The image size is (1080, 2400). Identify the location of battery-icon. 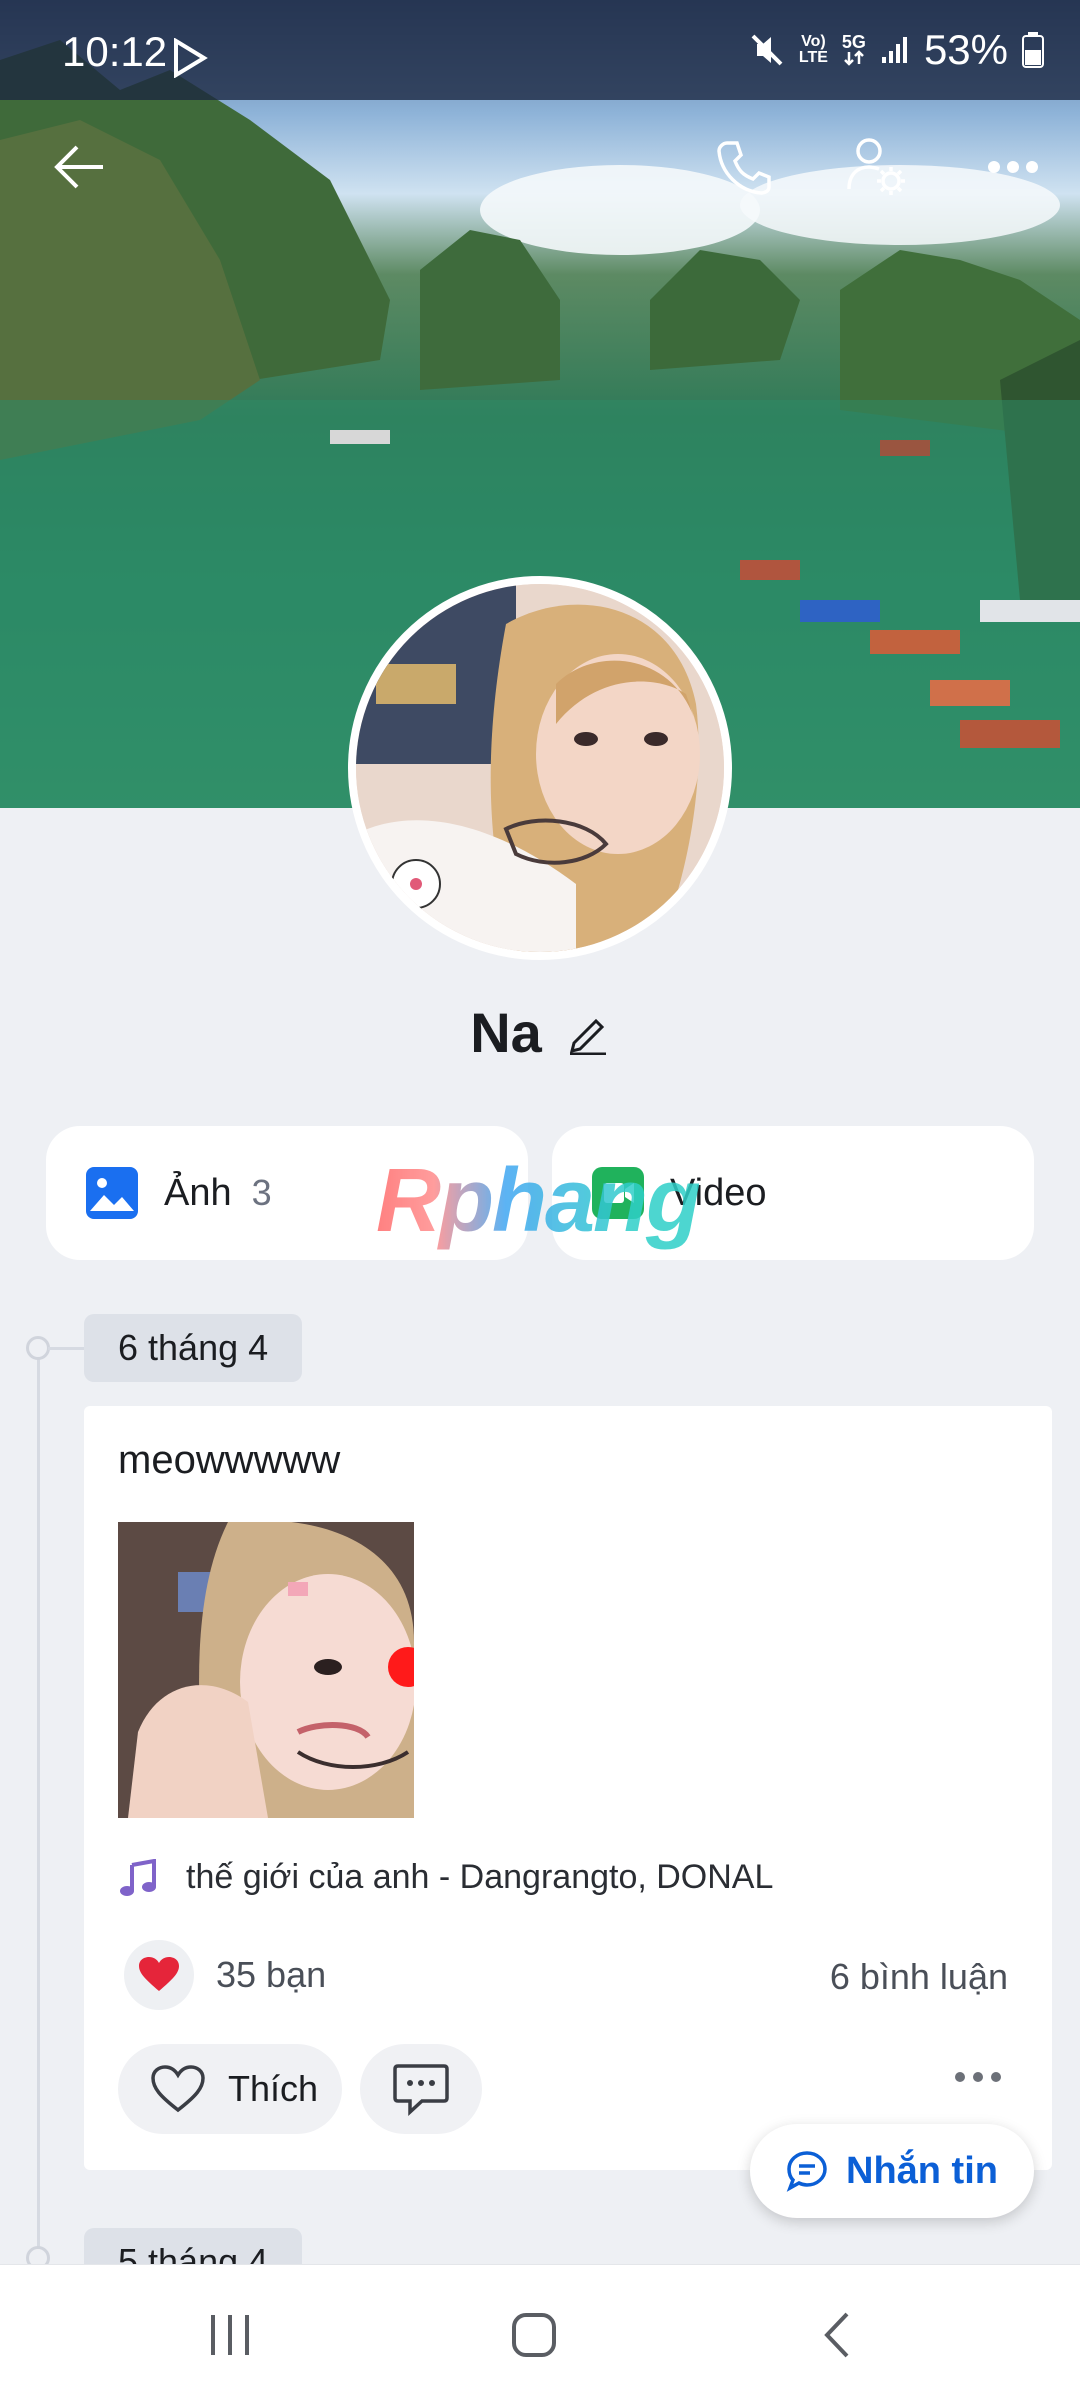
(1033, 50).